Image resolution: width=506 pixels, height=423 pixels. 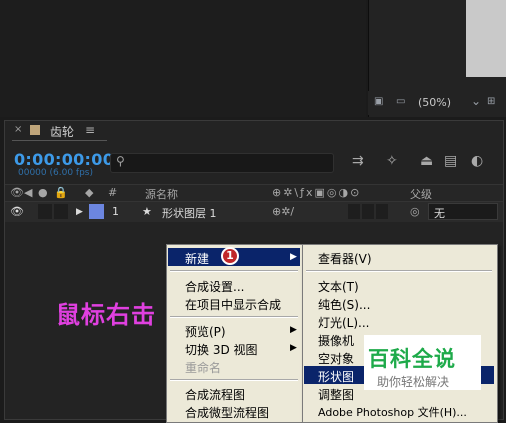 I want to click on column-source-name: 源名称, so click(x=161, y=194).